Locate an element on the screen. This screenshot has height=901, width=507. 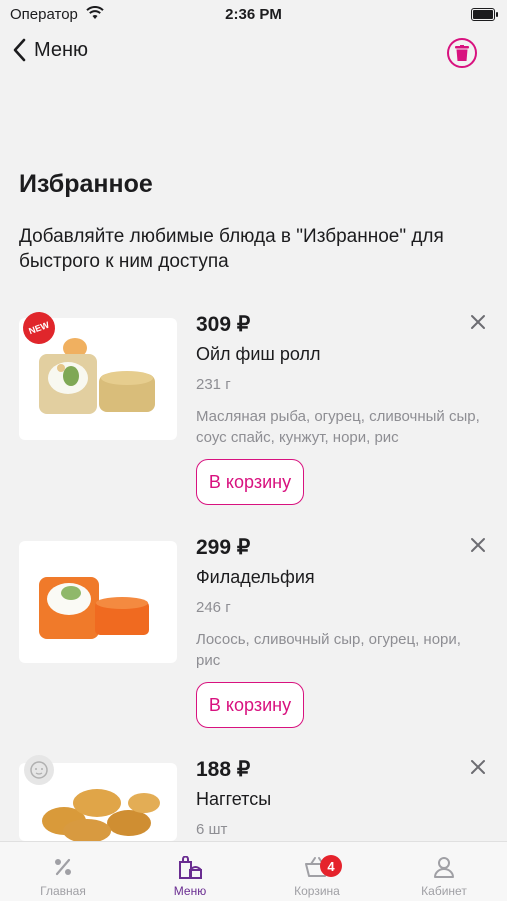
item-weight: 231 г is located at coordinates (213, 384).